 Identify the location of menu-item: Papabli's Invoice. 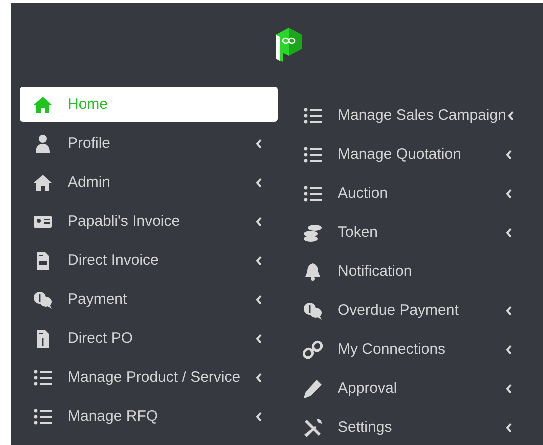
(149, 221).